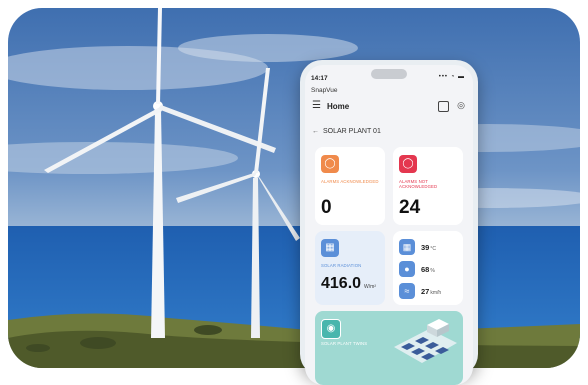 This screenshot has width=588, height=385. Describe the element at coordinates (350, 186) in the screenshot. I see `alarms-acknowledged-card: ◯ ALARMS ACKNOWLEDGED 0` at that location.